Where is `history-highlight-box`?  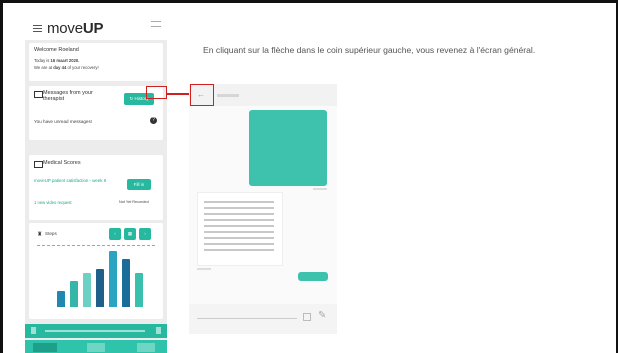
history-highlight-box is located at coordinates (156, 92).